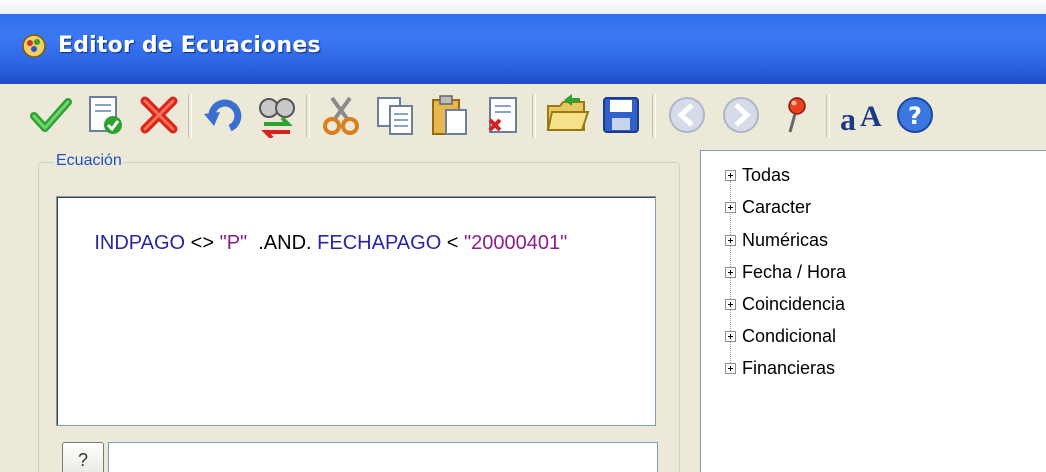 This screenshot has height=472, width=1046. I want to click on app-icon, so click(34, 46).